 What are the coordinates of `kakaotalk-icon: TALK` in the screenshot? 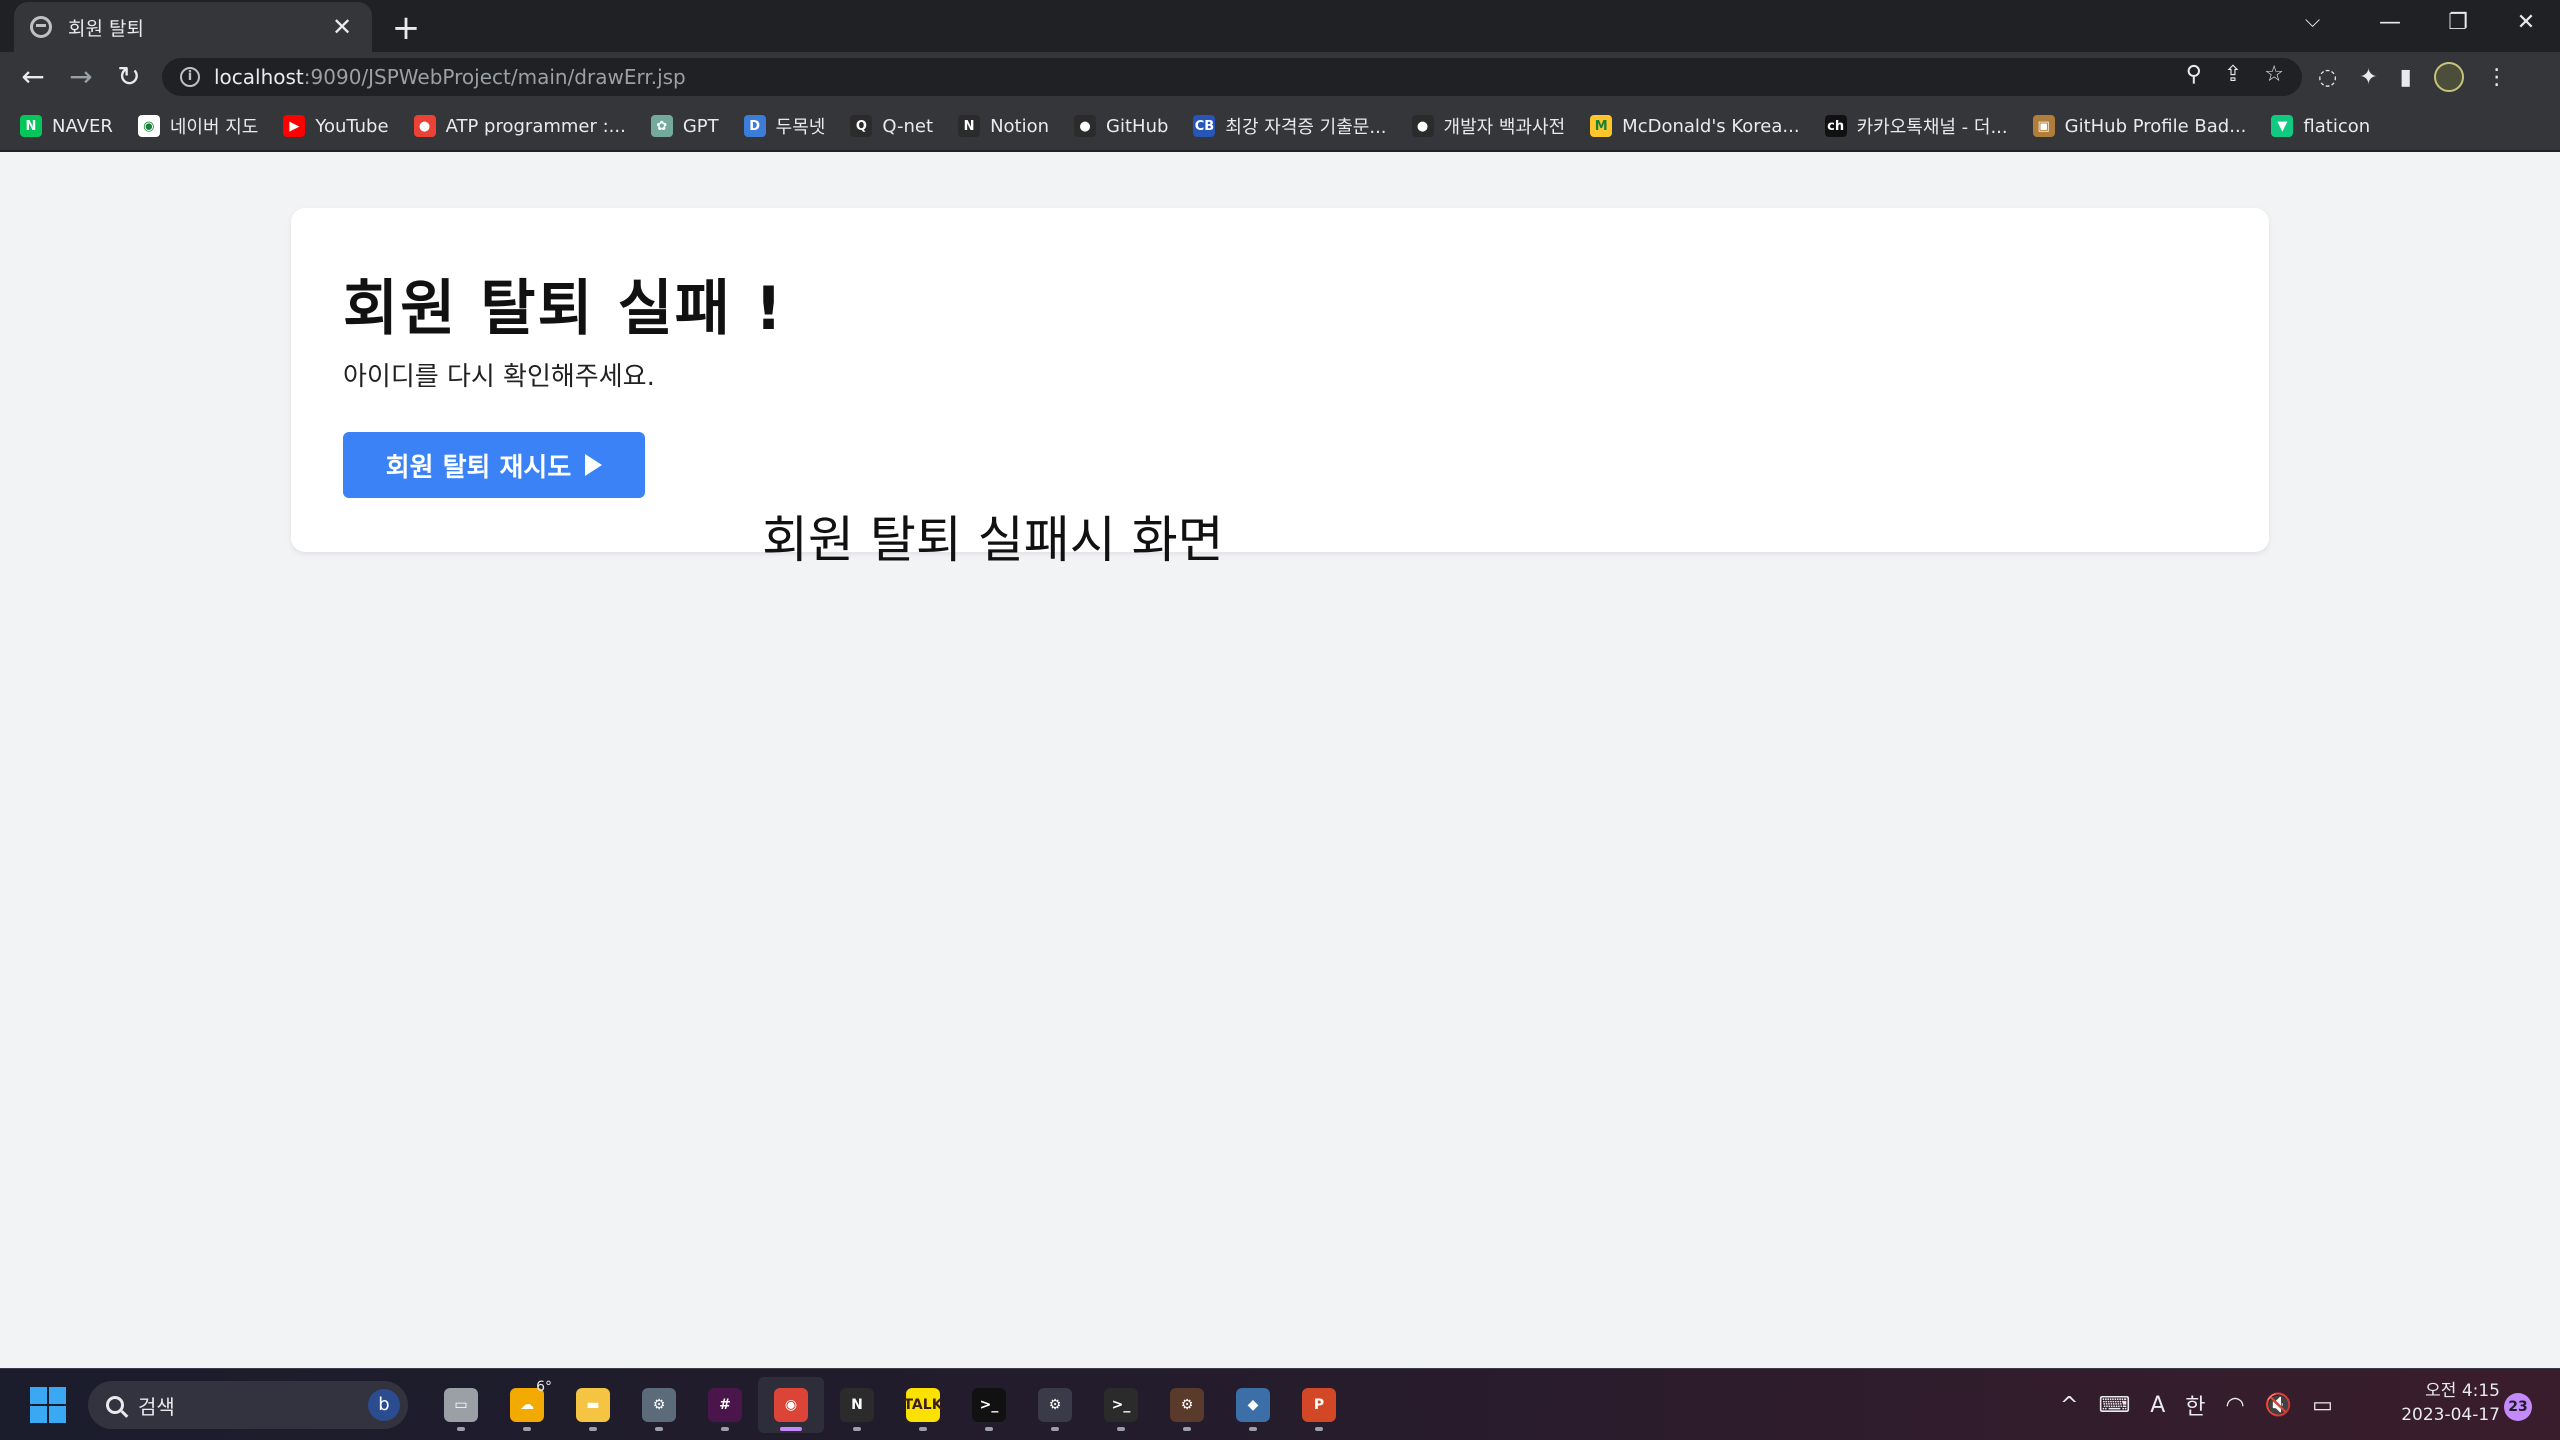 It's located at (923, 1405).